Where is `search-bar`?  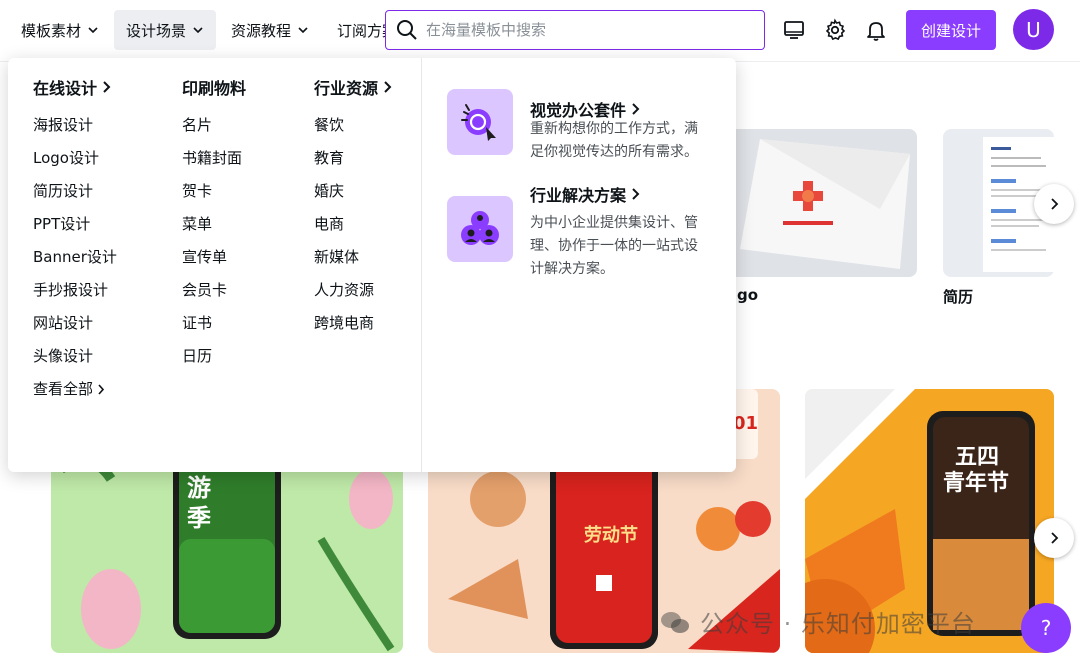
search-bar is located at coordinates (575, 30).